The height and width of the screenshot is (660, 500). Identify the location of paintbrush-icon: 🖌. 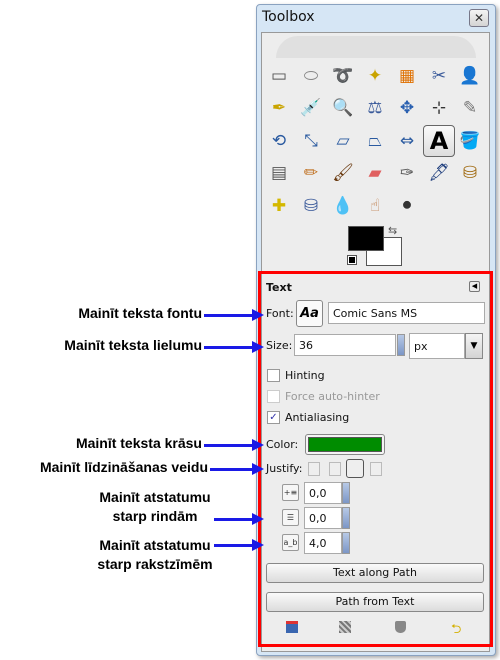
(343, 173).